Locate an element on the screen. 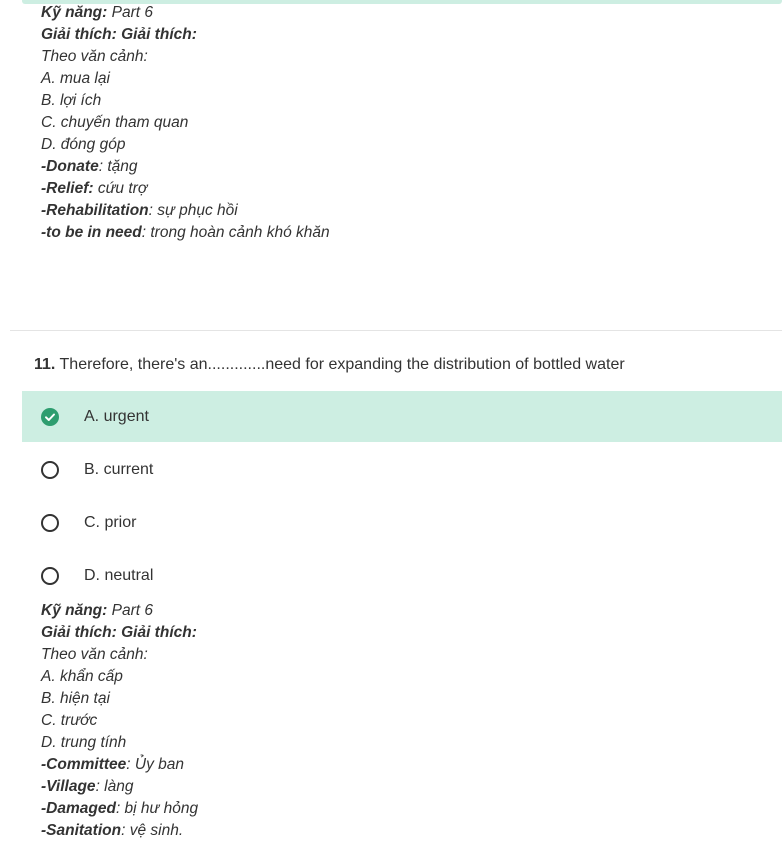  choice-translation-d: D. trung tính is located at coordinates (84, 742).